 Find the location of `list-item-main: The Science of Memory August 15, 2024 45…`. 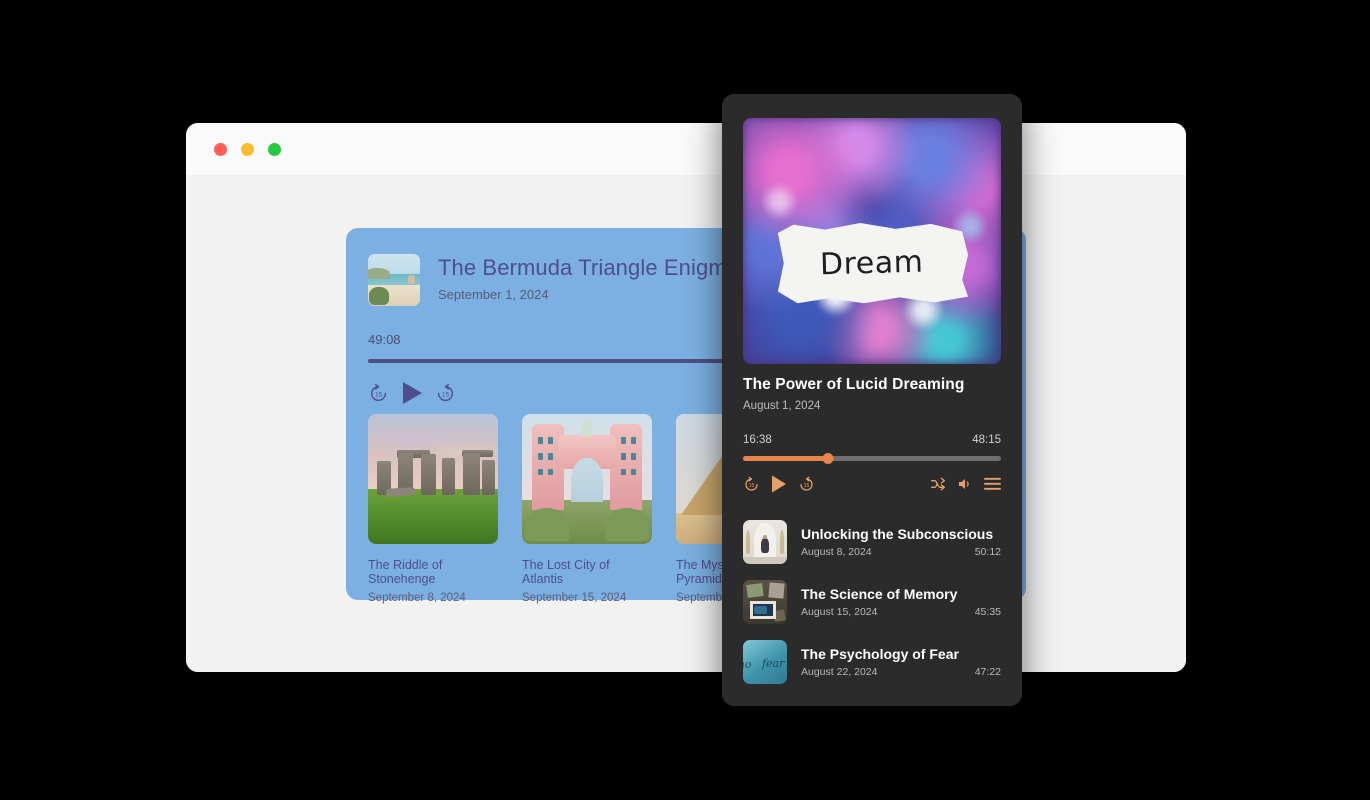

list-item-main: The Science of Memory August 15, 2024 45… is located at coordinates (901, 602).